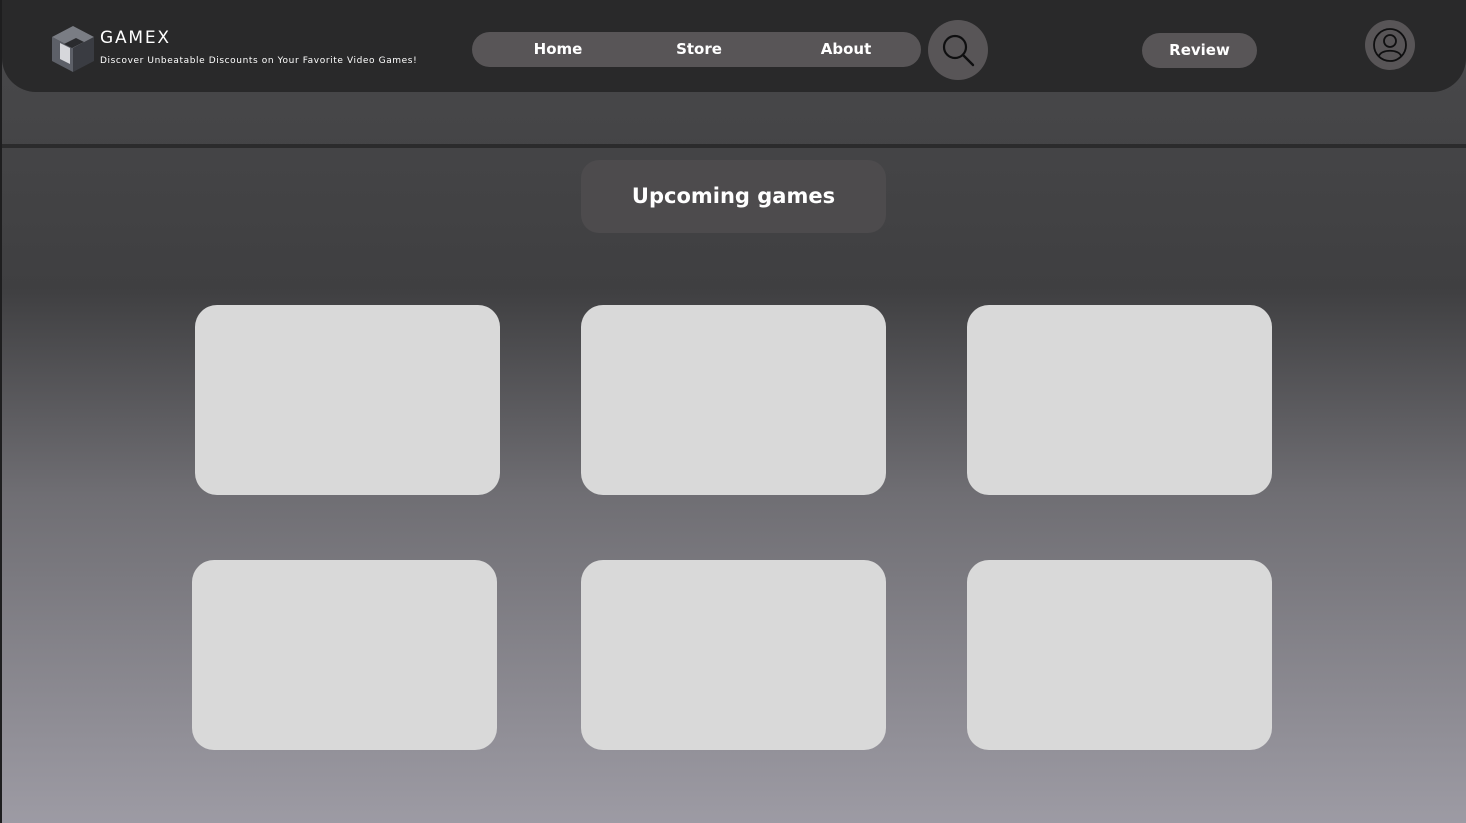  I want to click on user-avatar-icon, so click(1390, 45).